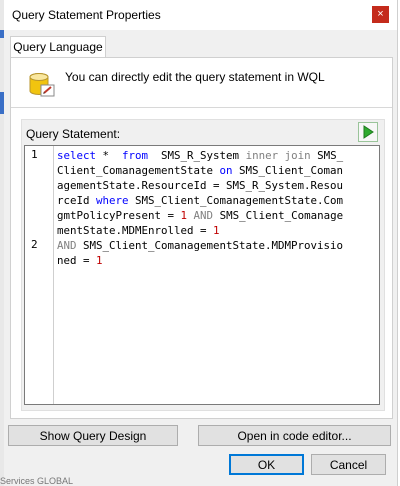 This screenshot has height=486, width=400. I want to click on title-bar: Query Statement Properties ×, so click(200, 15).